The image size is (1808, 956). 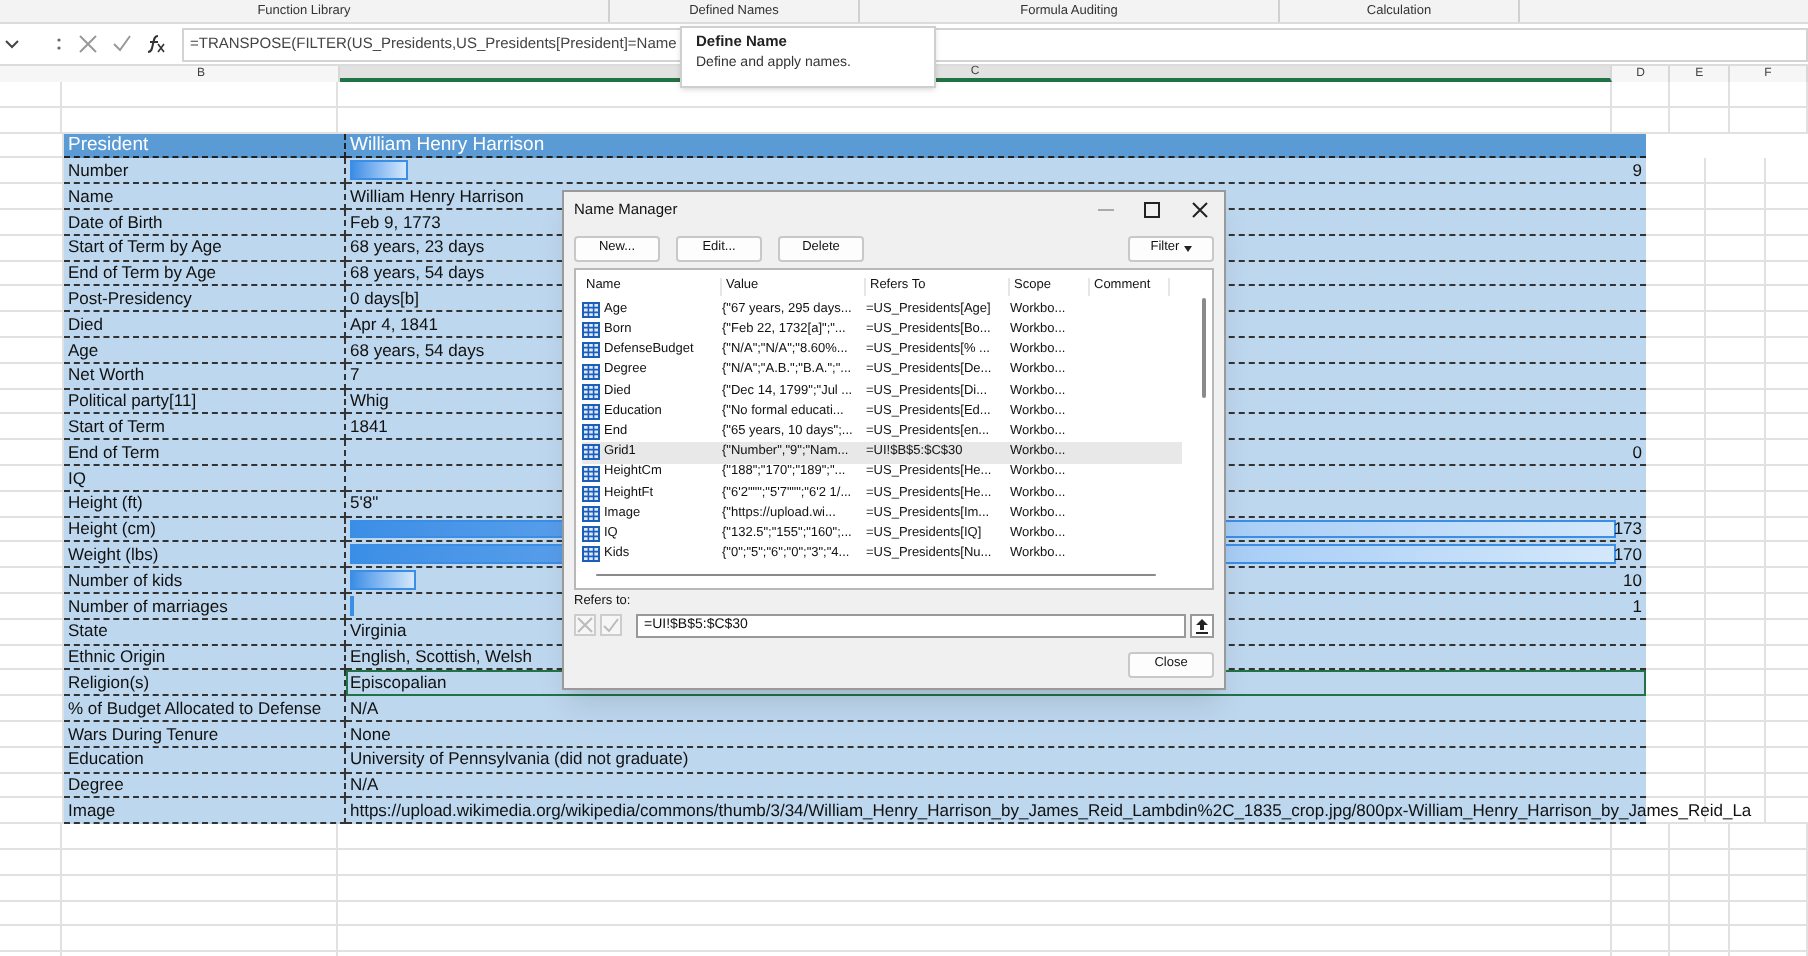 What do you see at coordinates (1051, 810) in the screenshot?
I see `cell-text: https://upload.wikimedia.org/wikipedia/commons/thumb/3/34/William_Henry_Harrison_by_James_Reid_Lambdin%2C_1835_crop.jpg/800px-William_Henry_Harrison_by_James_Reid_La` at bounding box center [1051, 810].